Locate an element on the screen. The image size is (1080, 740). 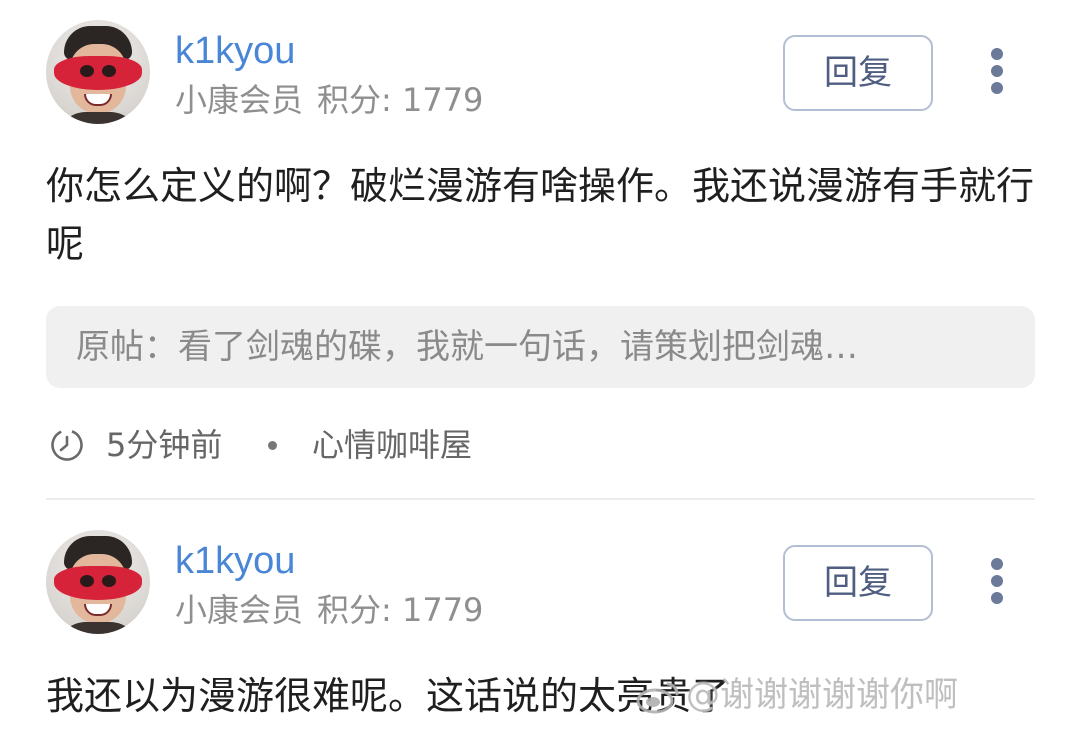
watermark: @谢谢谢谢谢你啊 is located at coordinates (797, 695).